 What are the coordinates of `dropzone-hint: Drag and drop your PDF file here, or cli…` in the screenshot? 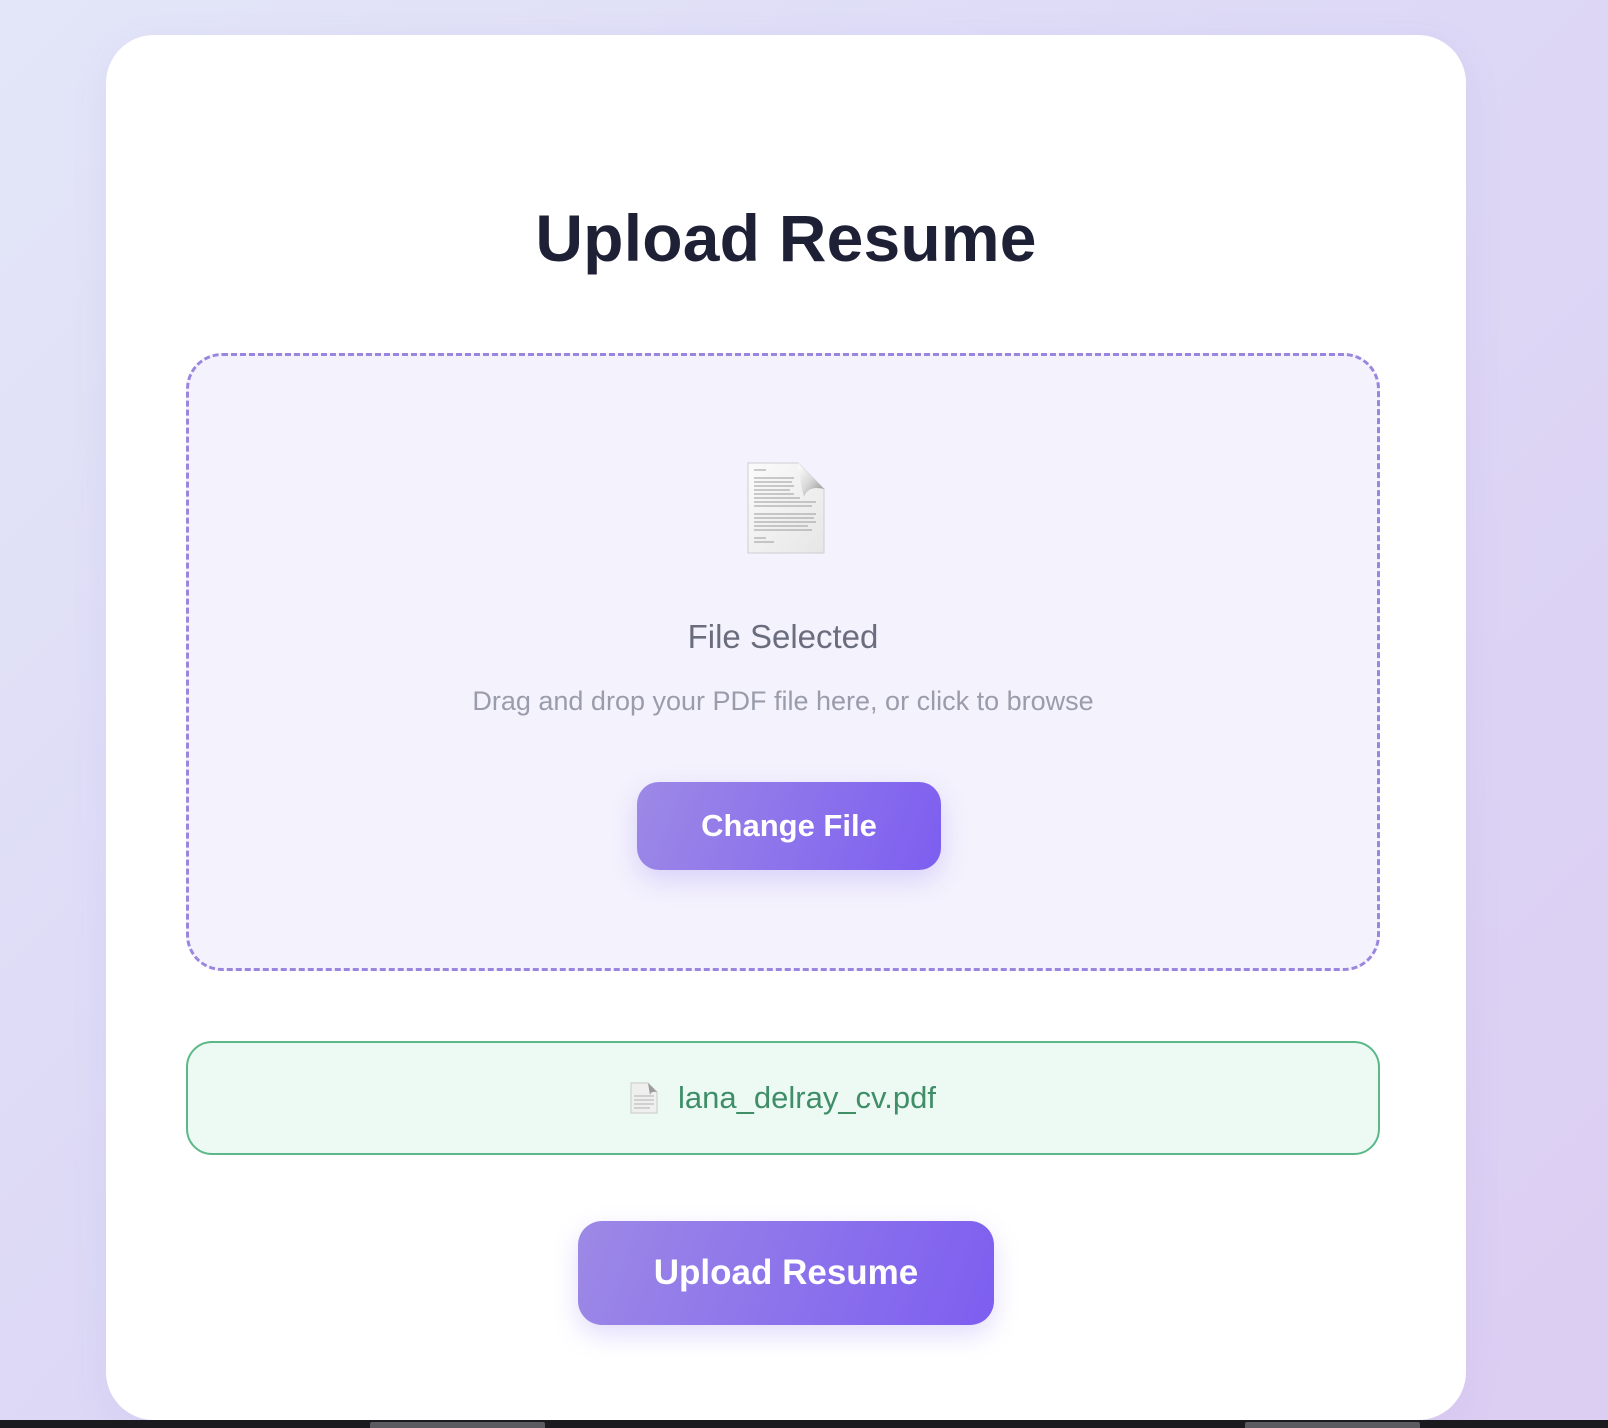 It's located at (783, 701).